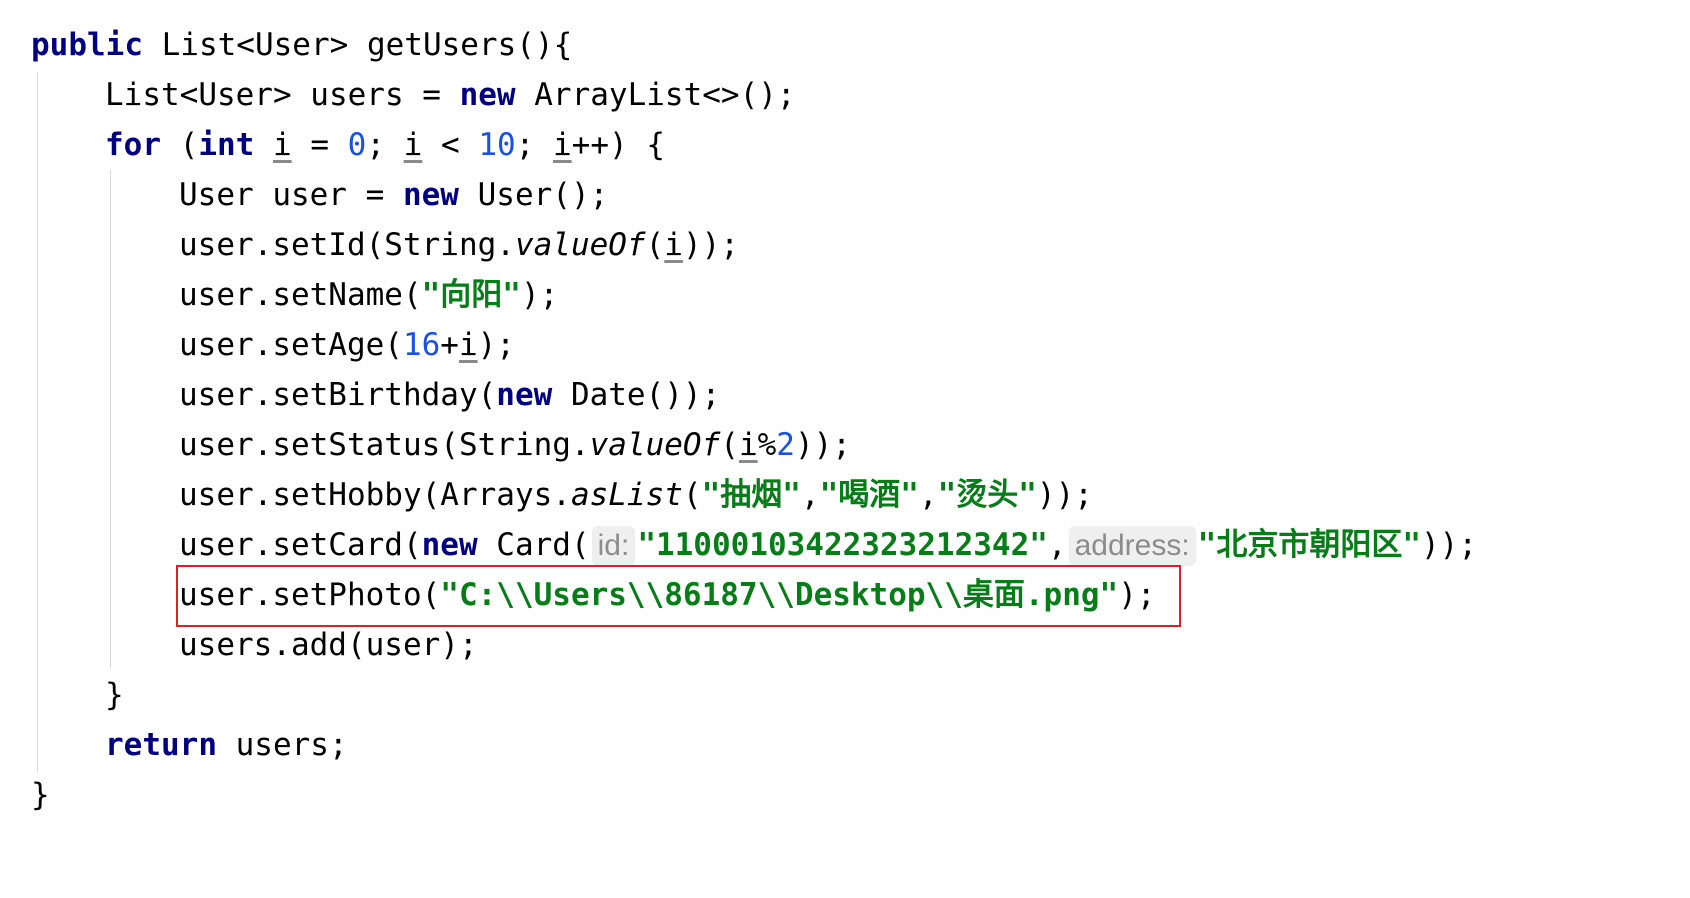  What do you see at coordinates (515, 445) in the screenshot?
I see `code-line-9: user.setStatus(String.valueOf(i%2));` at bounding box center [515, 445].